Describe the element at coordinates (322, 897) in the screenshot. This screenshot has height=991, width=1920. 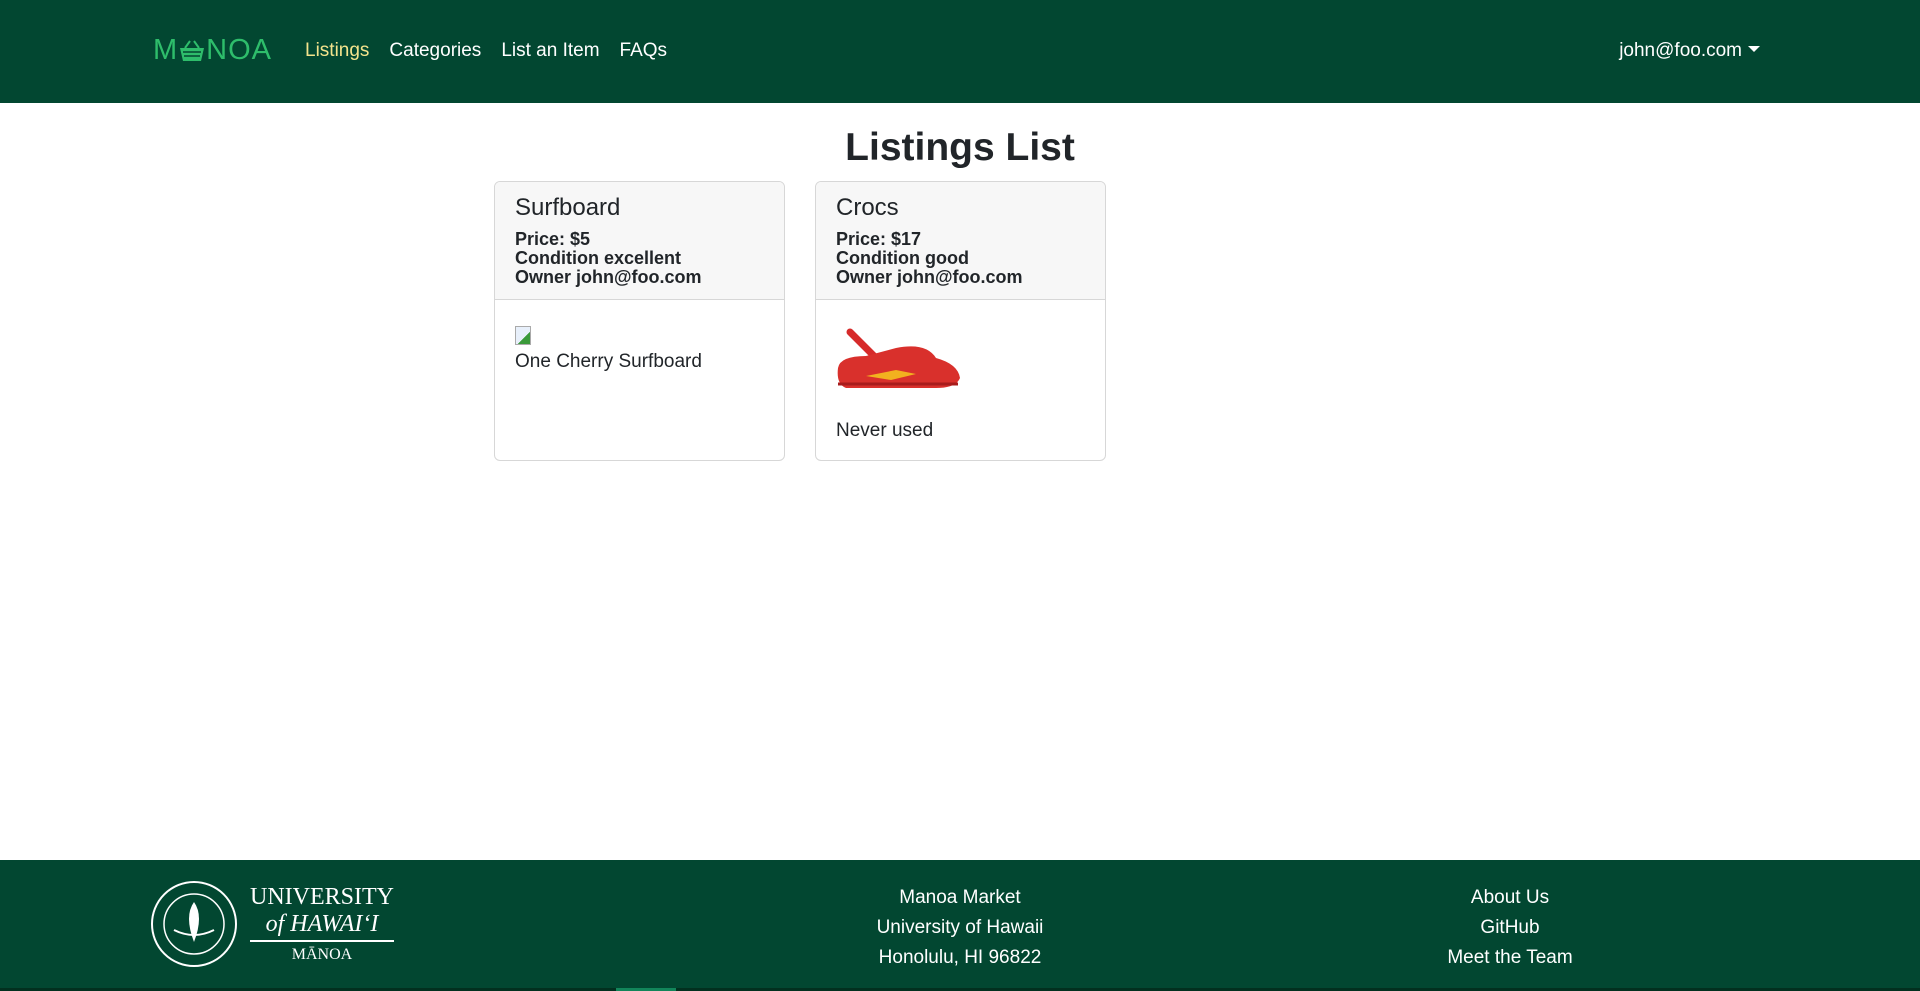
I see `logo-line1: UNIVERSITY` at that location.